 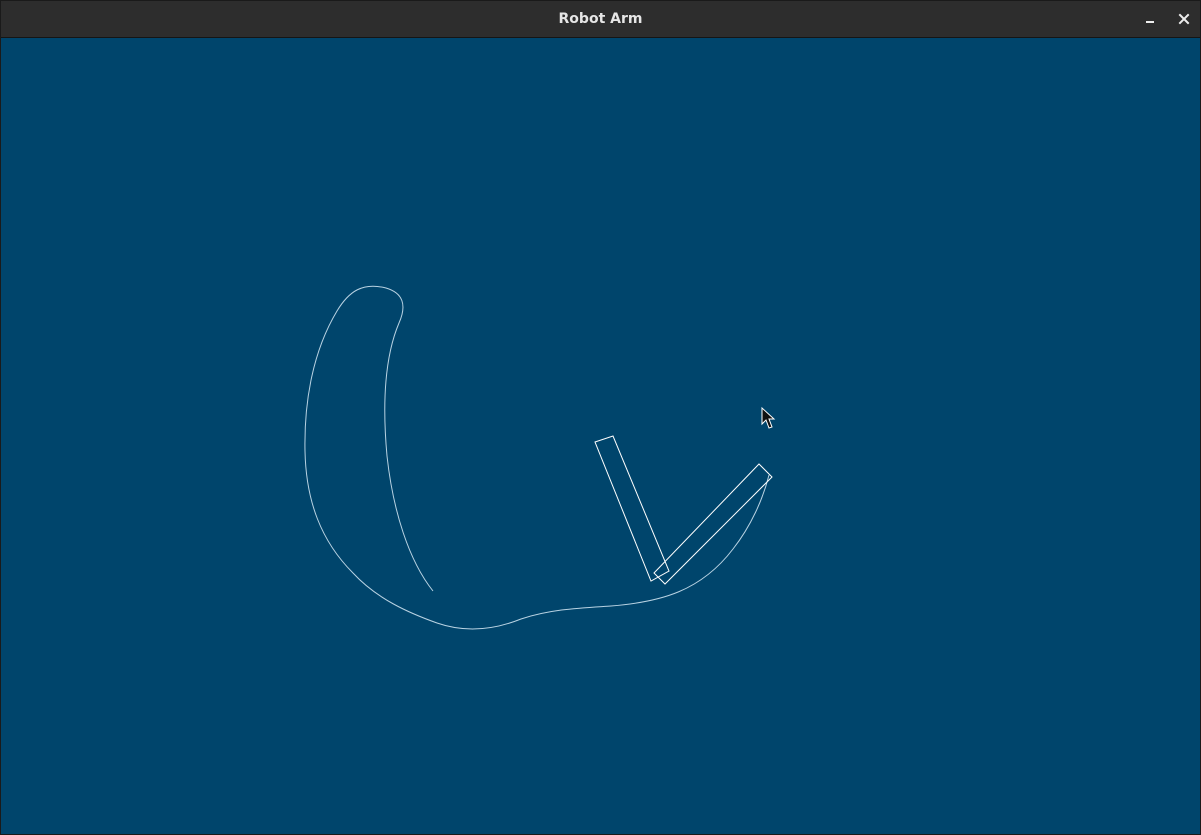 I want to click on minimize-button, so click(x=1150, y=19).